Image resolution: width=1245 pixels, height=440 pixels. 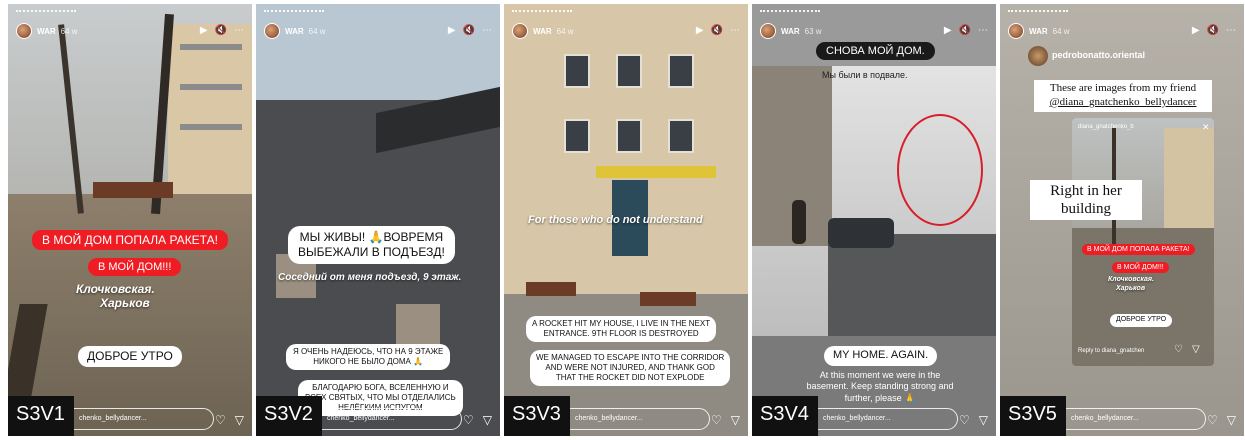 I want to click on panel-tag: S3V4, so click(x=785, y=416).